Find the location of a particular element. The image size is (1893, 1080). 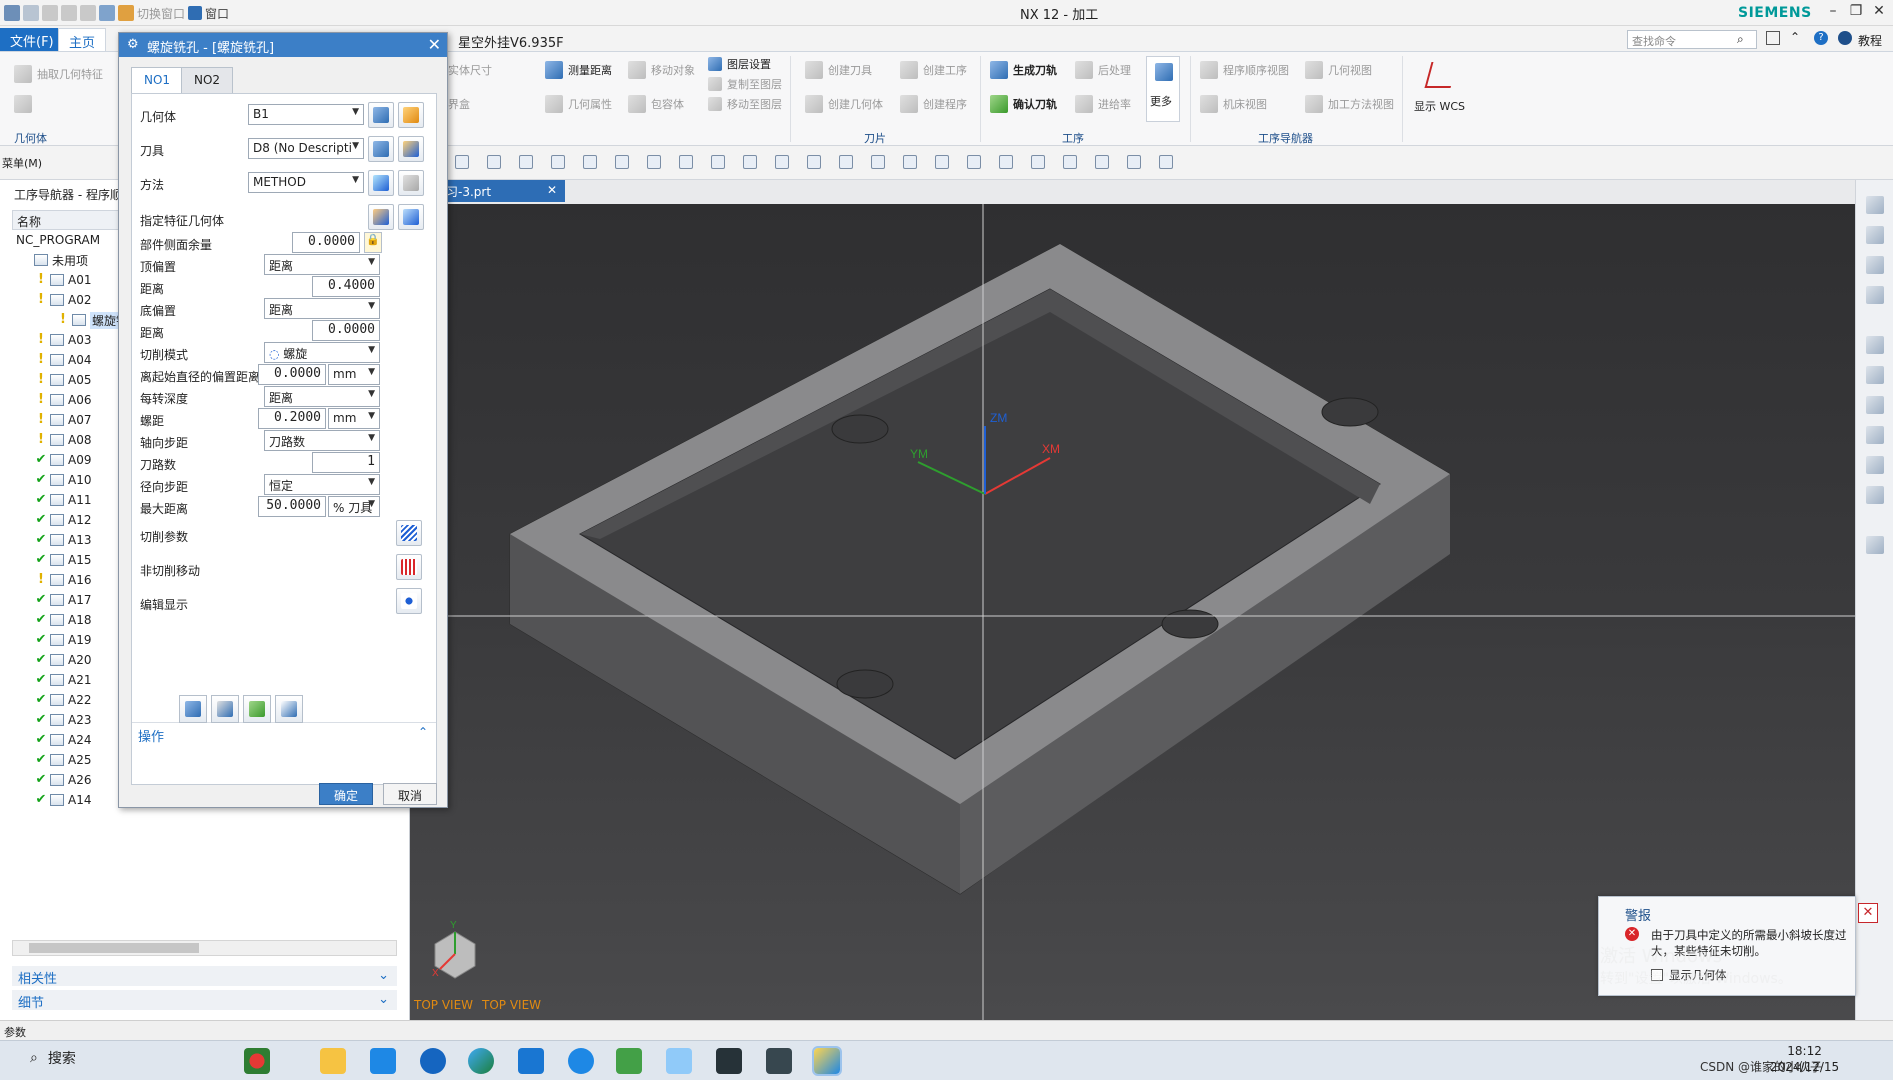

non-cut-moves-button is located at coordinates (409, 567).